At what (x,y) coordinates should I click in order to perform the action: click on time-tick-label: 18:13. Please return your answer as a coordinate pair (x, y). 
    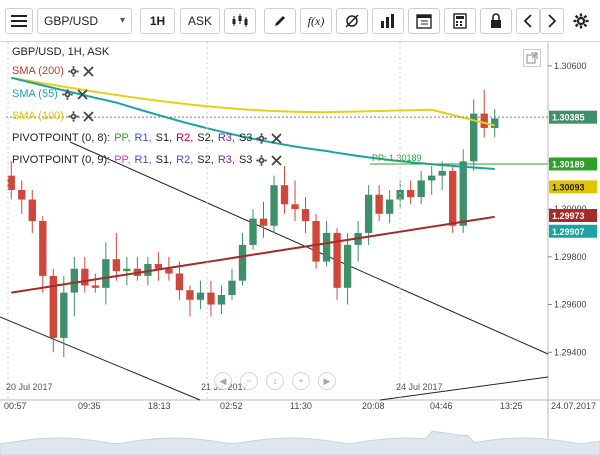
    Looking at the image, I should click on (159, 406).